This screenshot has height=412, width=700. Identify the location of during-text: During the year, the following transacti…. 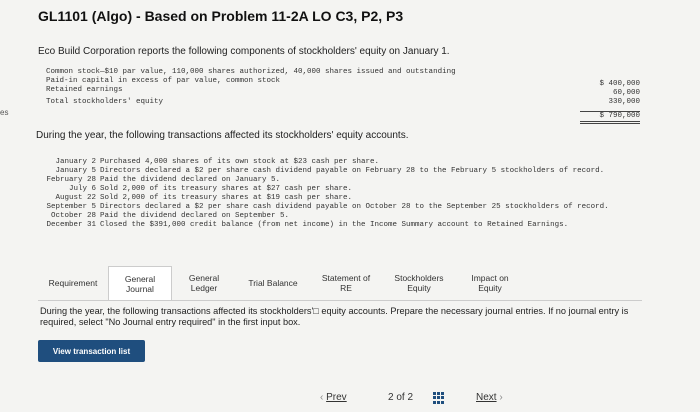
(222, 135).